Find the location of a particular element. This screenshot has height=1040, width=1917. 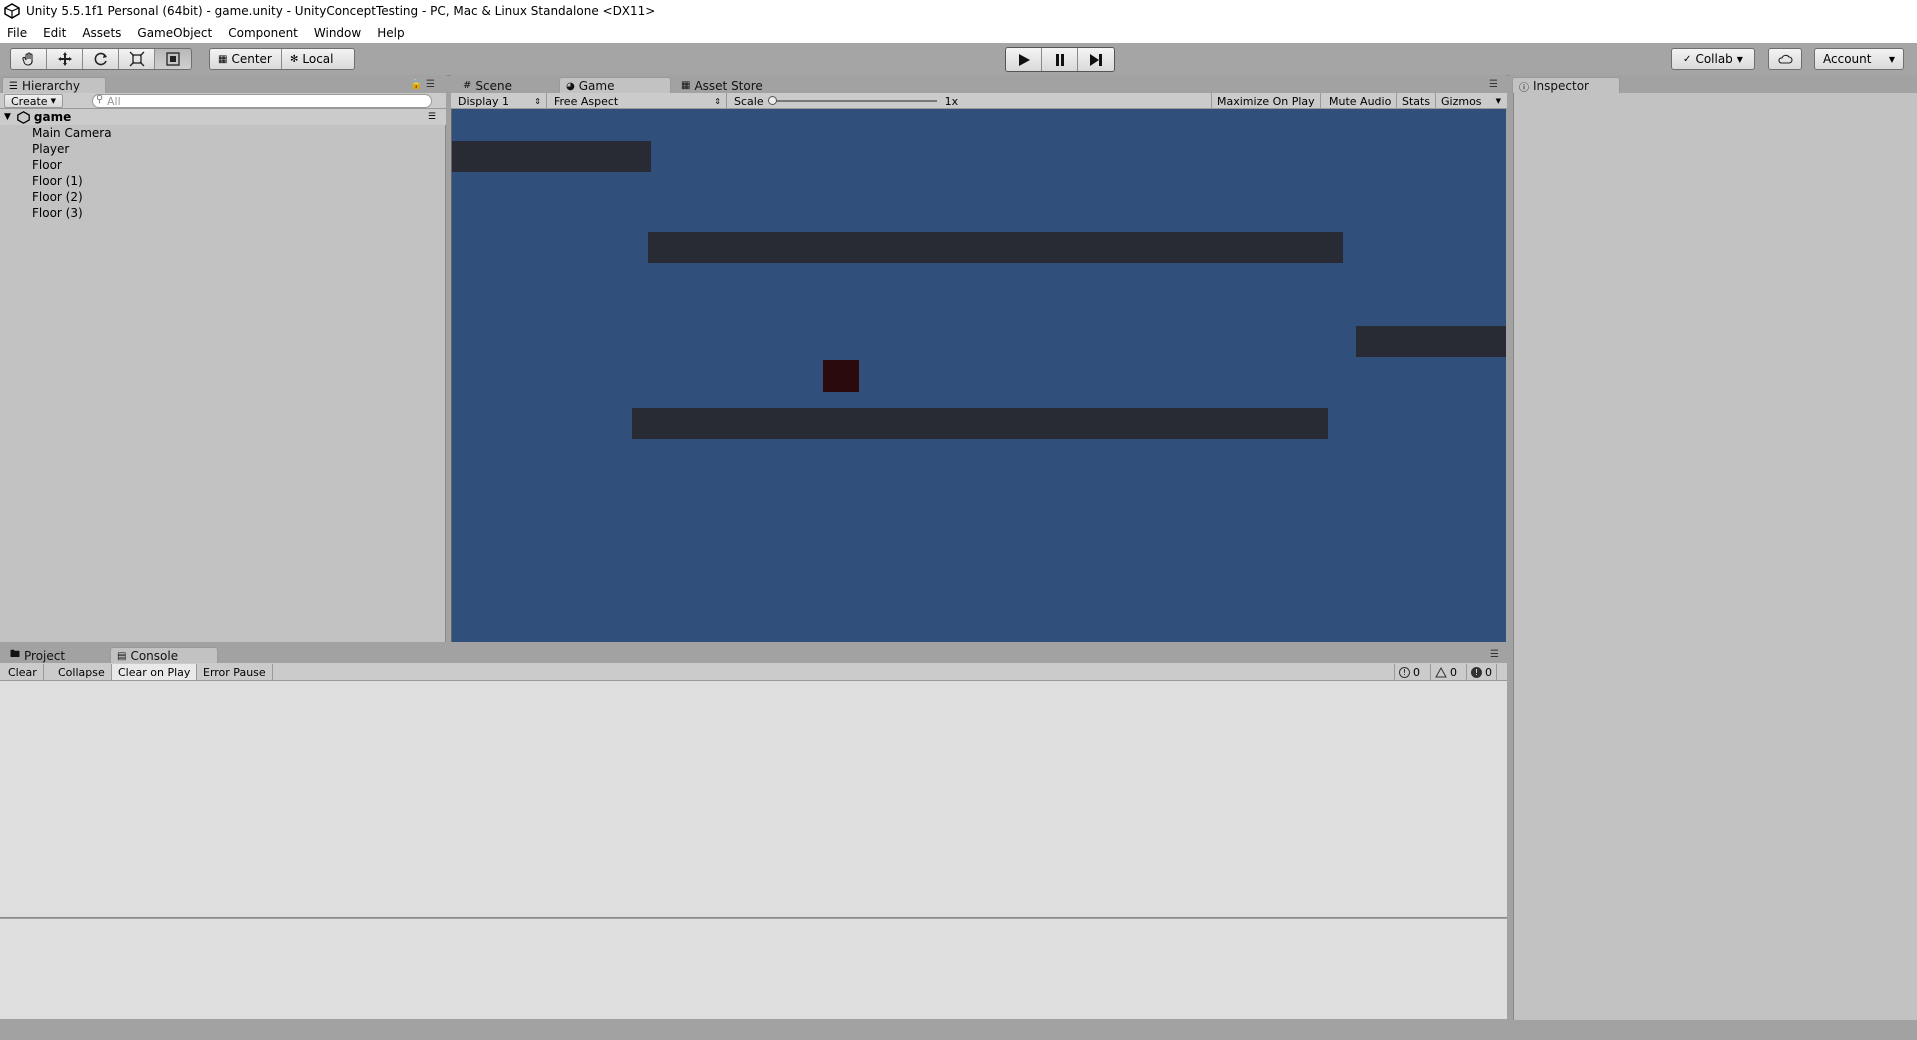

cloud-button is located at coordinates (1785, 59).